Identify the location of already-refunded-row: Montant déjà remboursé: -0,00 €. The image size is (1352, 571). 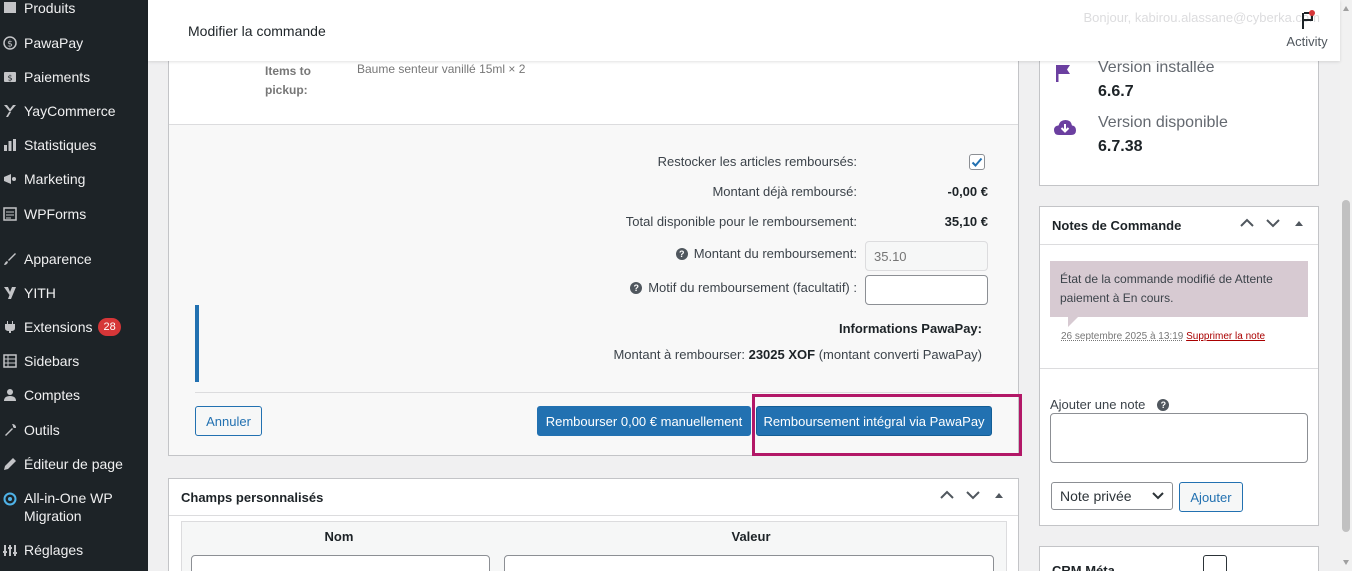
(593, 193).